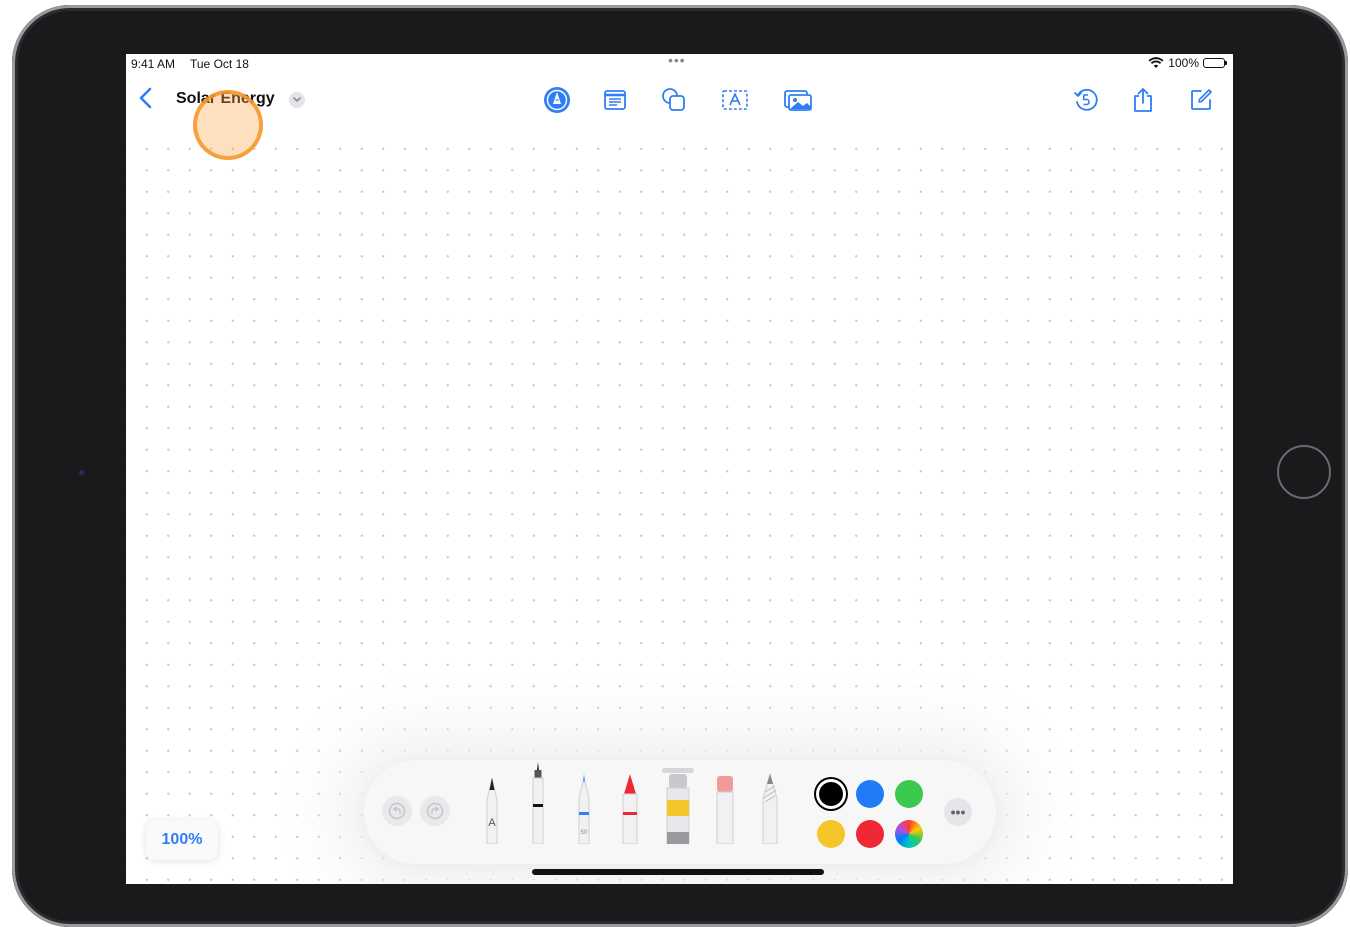  I want to click on share-icon, so click(1143, 100).